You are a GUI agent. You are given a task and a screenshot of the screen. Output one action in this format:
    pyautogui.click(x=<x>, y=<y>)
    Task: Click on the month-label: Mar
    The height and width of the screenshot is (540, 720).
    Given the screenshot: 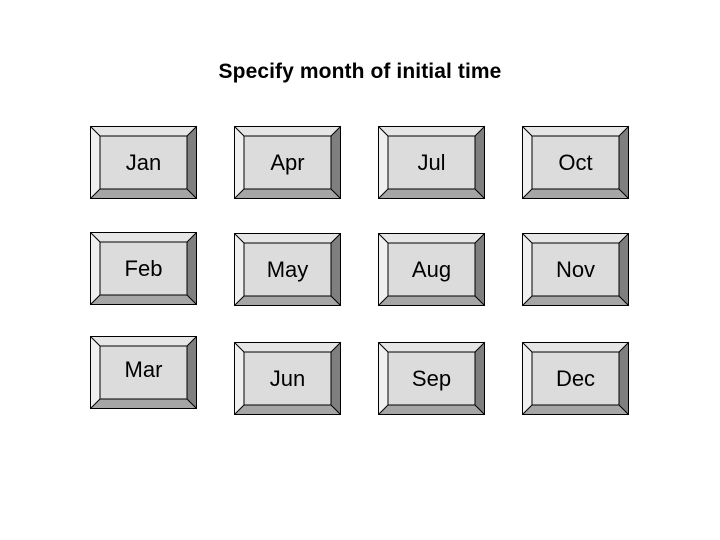 What is the action you would take?
    pyautogui.click(x=143, y=369)
    